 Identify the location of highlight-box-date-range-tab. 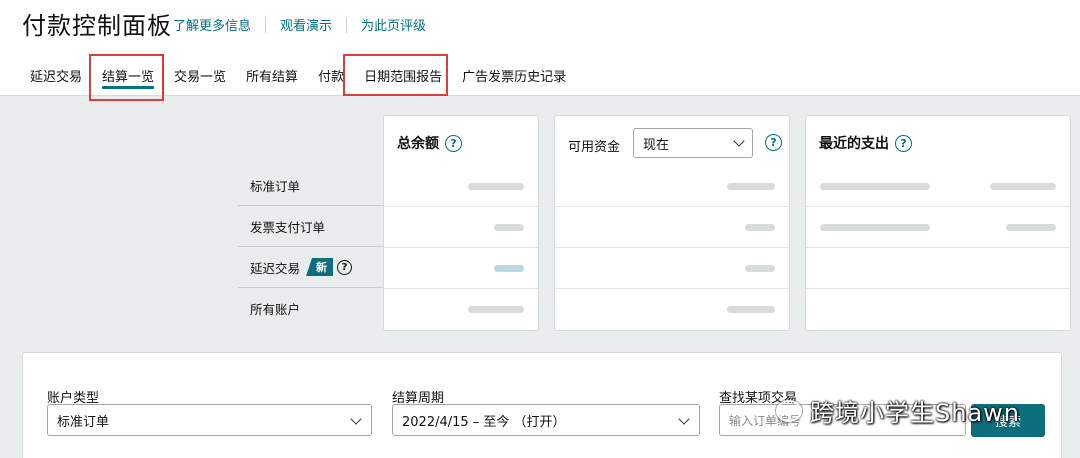
(395, 75).